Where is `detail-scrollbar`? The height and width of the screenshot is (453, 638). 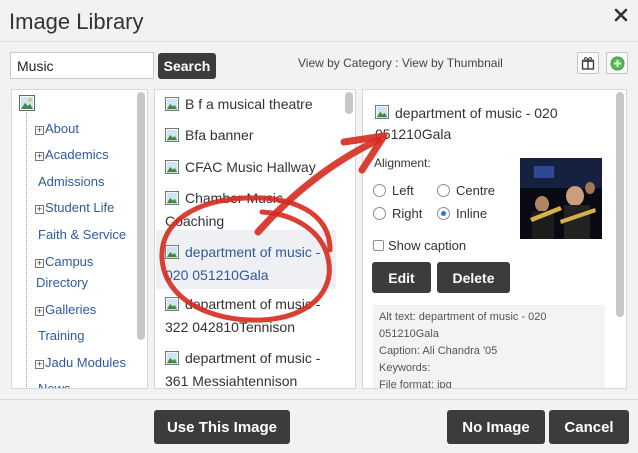 detail-scrollbar is located at coordinates (619, 239).